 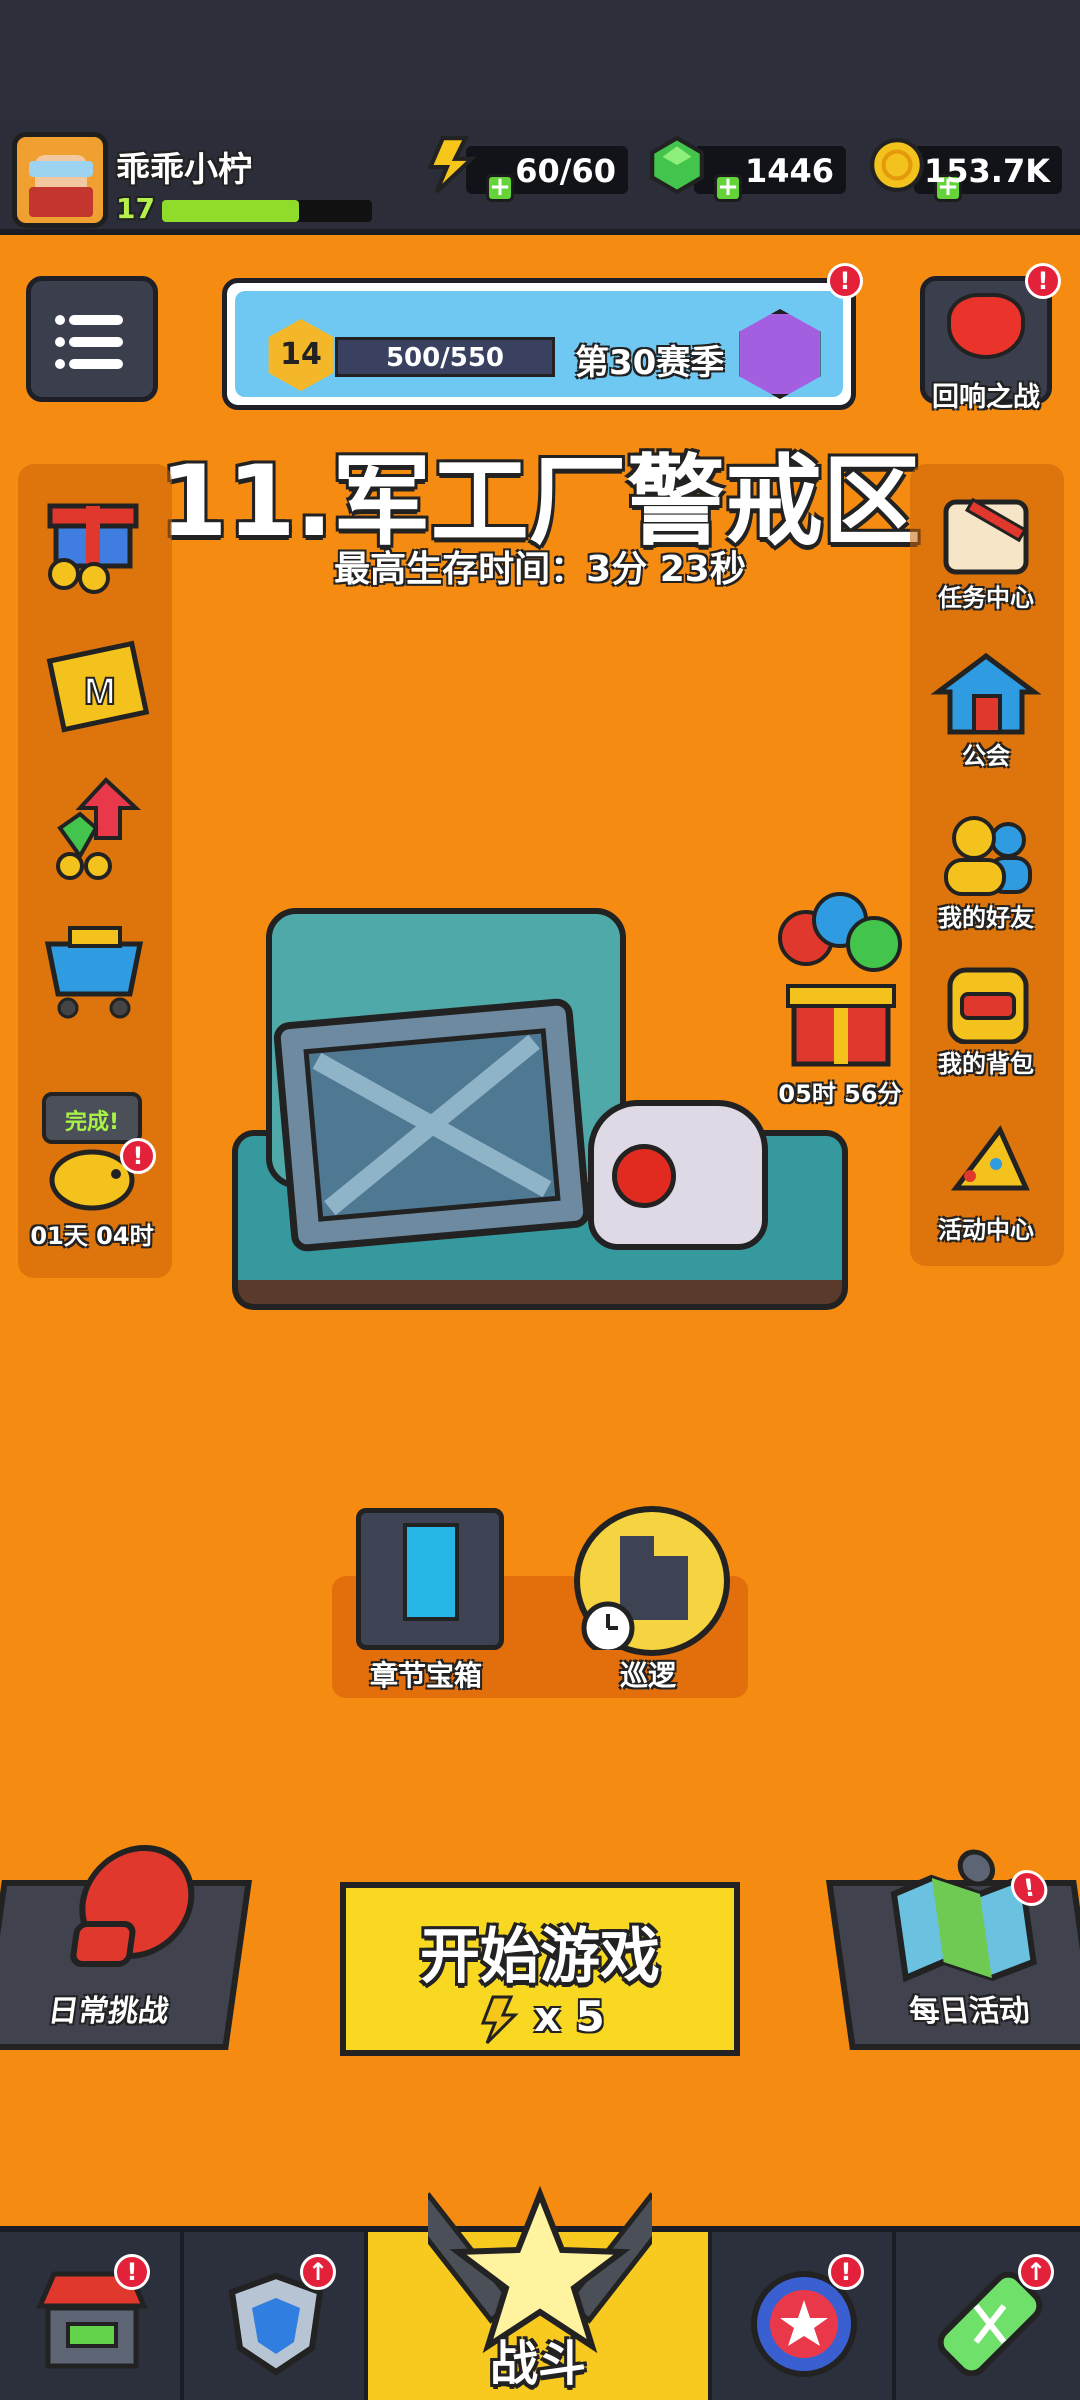 I want to click on tab-pets: !, so click(x=804, y=2316).